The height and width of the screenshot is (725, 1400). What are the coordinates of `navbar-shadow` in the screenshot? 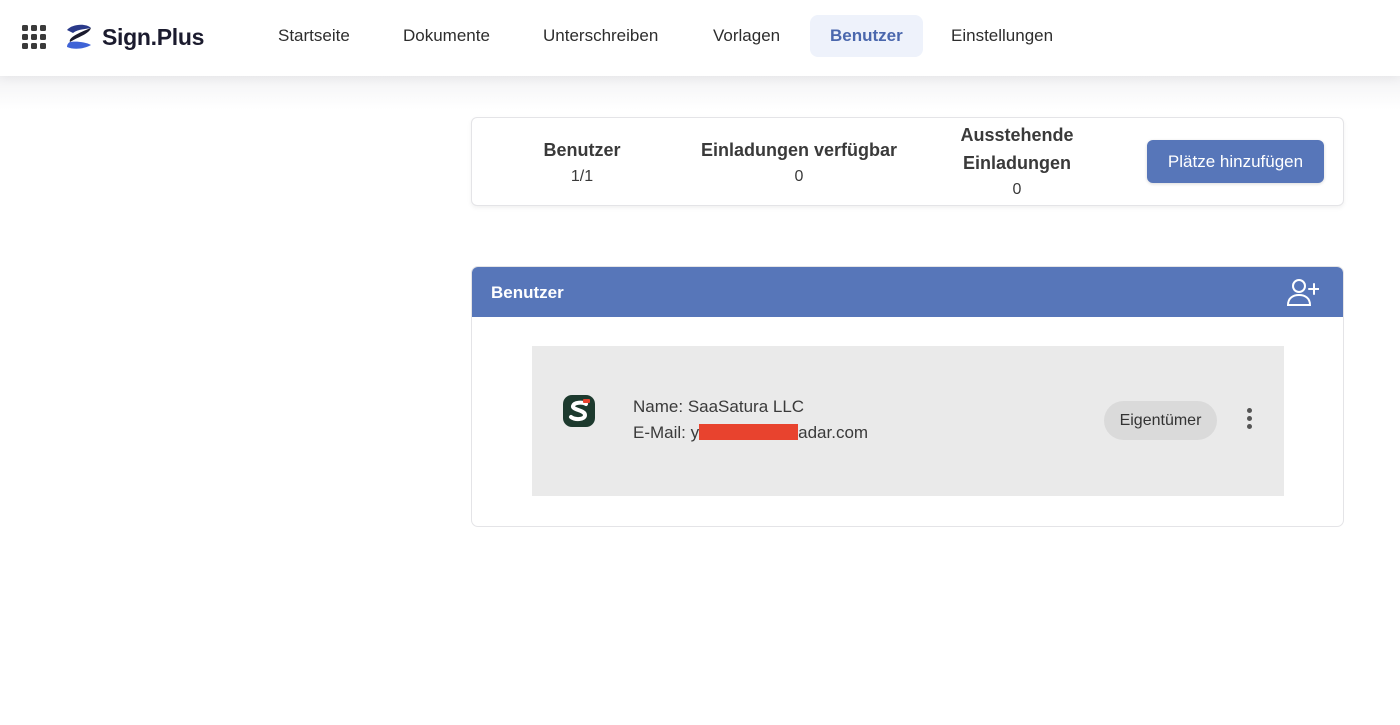 It's located at (700, 93).